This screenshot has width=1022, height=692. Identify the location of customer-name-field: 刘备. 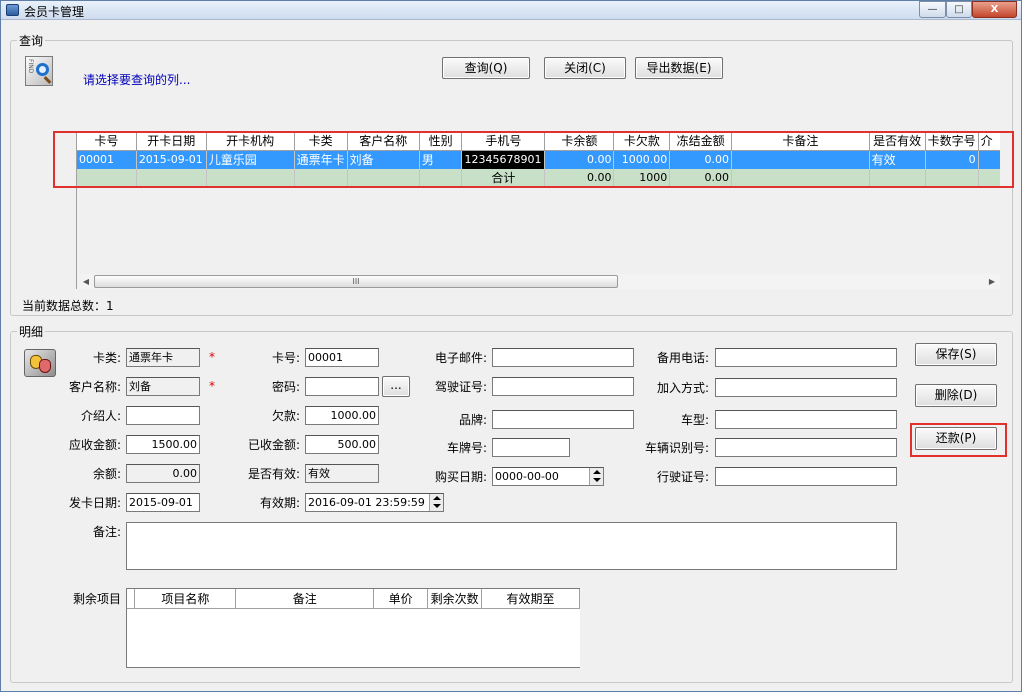
(163, 386).